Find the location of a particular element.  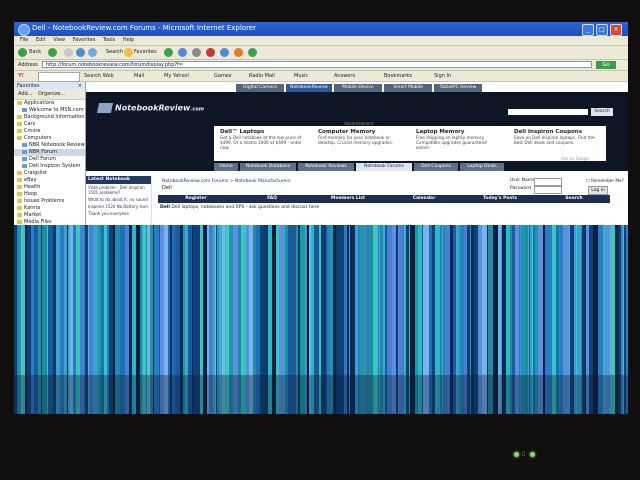

yahoo-icon is located at coordinates (210, 52).